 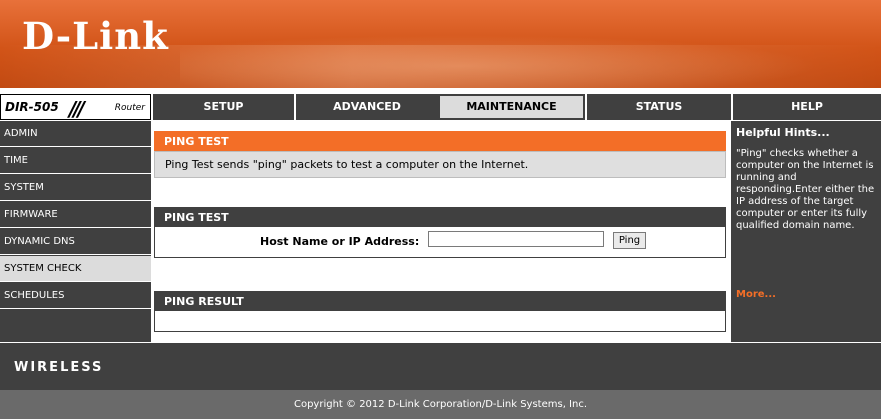 I want to click on sidebar-item-admin: ADMIN, so click(x=75, y=134).